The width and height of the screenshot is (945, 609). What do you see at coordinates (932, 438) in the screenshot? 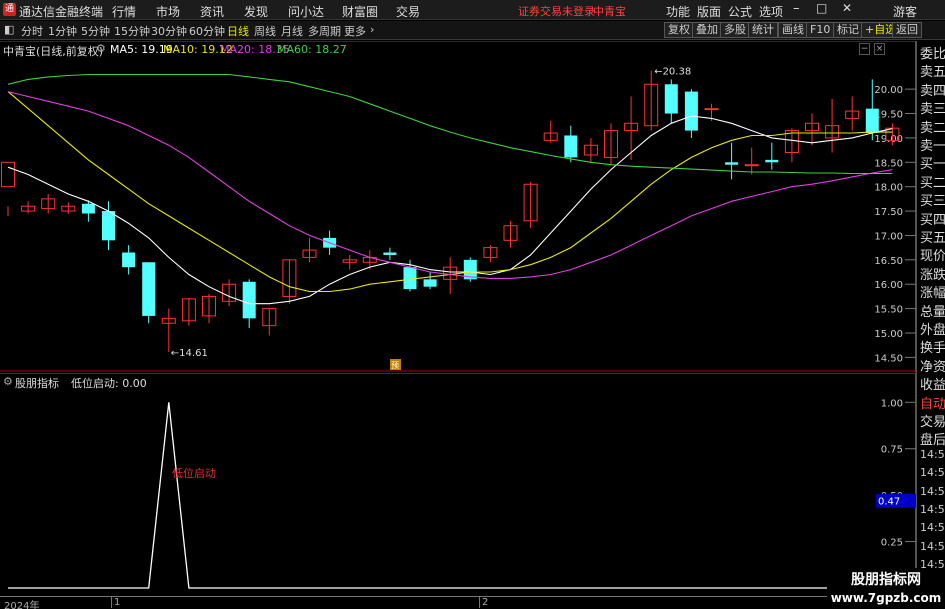
I see `side-panel-item: 盘后` at bounding box center [932, 438].